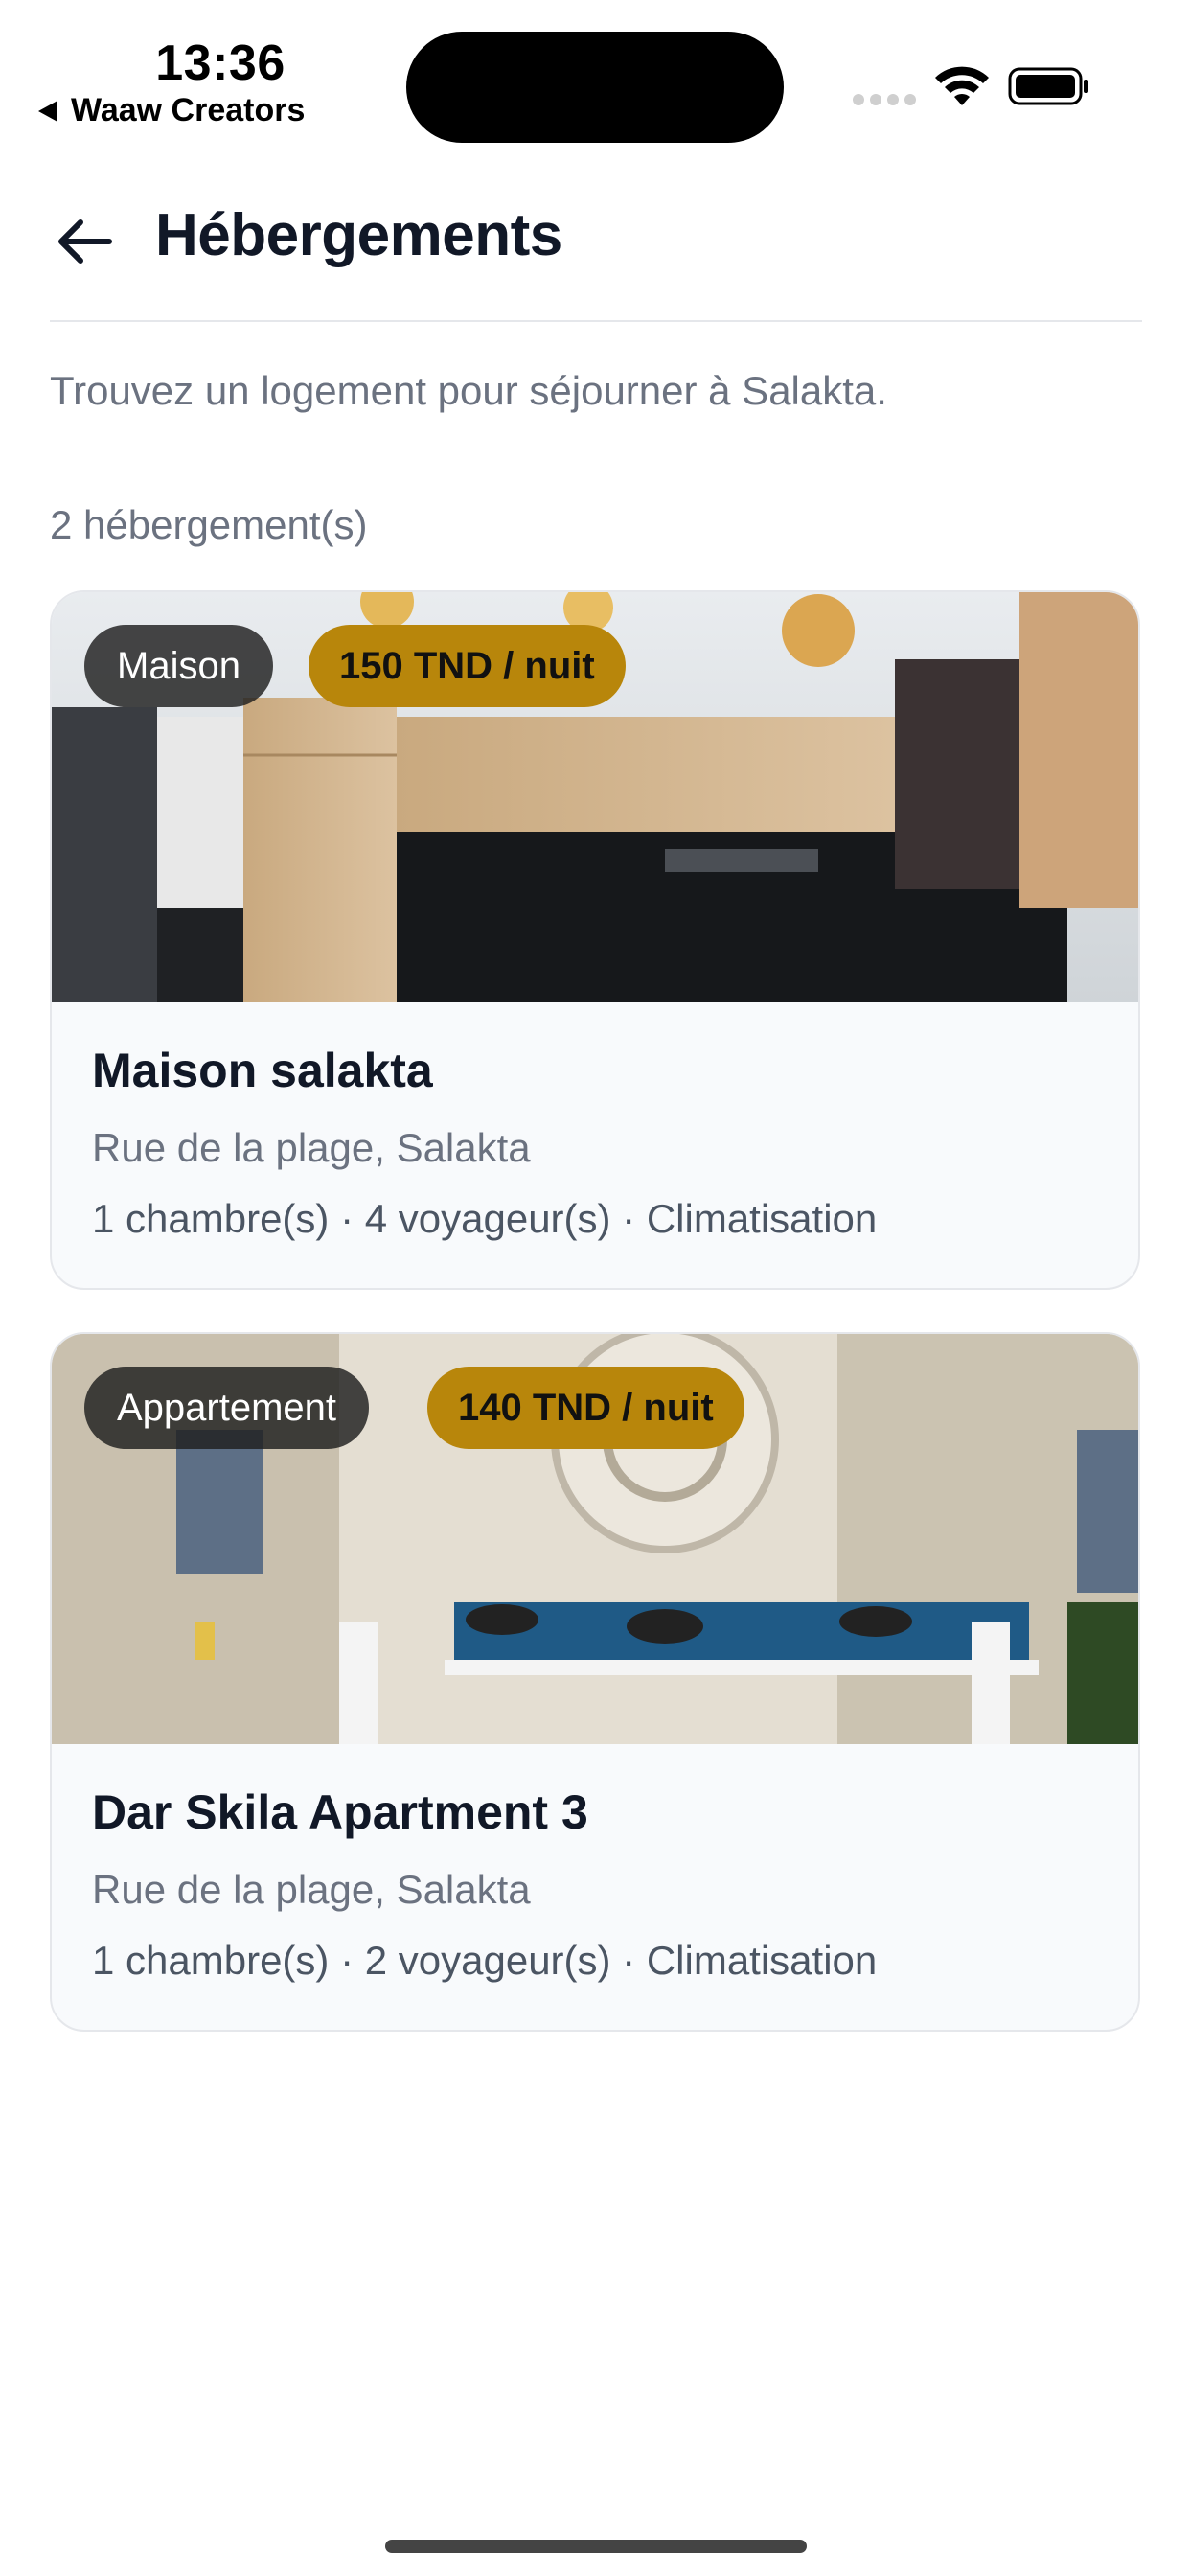  What do you see at coordinates (595, 1539) in the screenshot?
I see `listing-photo: Appartement 140 TND / nuit` at bounding box center [595, 1539].